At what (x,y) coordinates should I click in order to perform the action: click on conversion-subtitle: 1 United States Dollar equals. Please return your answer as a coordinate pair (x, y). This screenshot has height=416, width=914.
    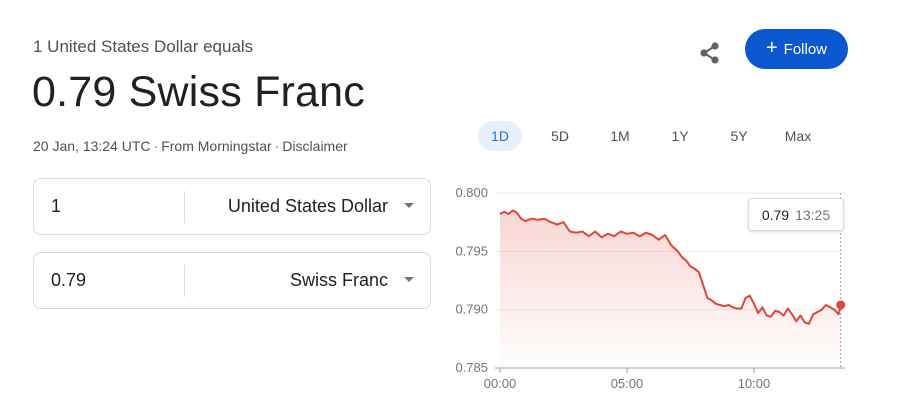
    Looking at the image, I should click on (143, 46).